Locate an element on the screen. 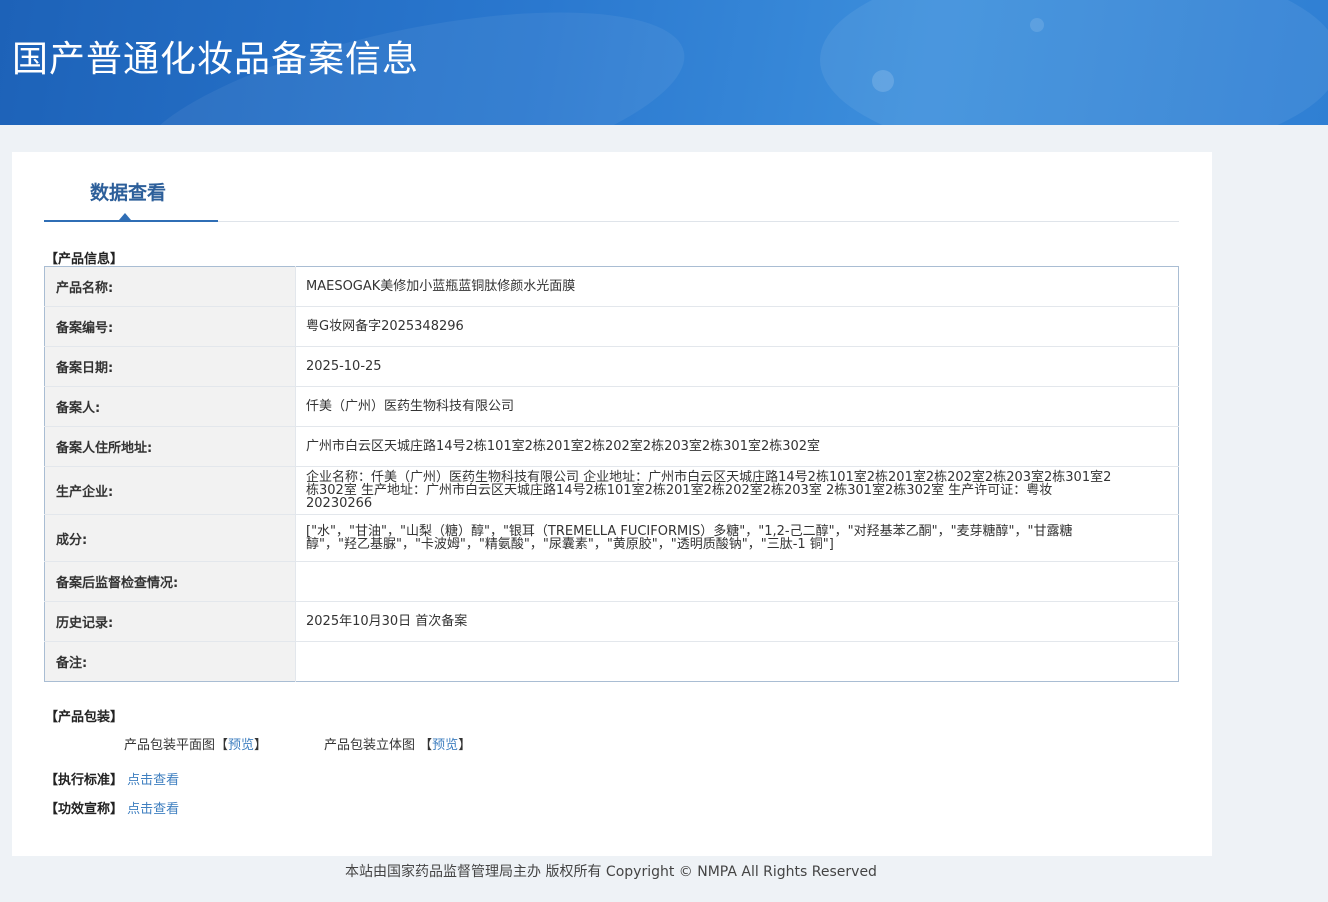 The height and width of the screenshot is (902, 1328). row-key: 备案日期: is located at coordinates (170, 366).